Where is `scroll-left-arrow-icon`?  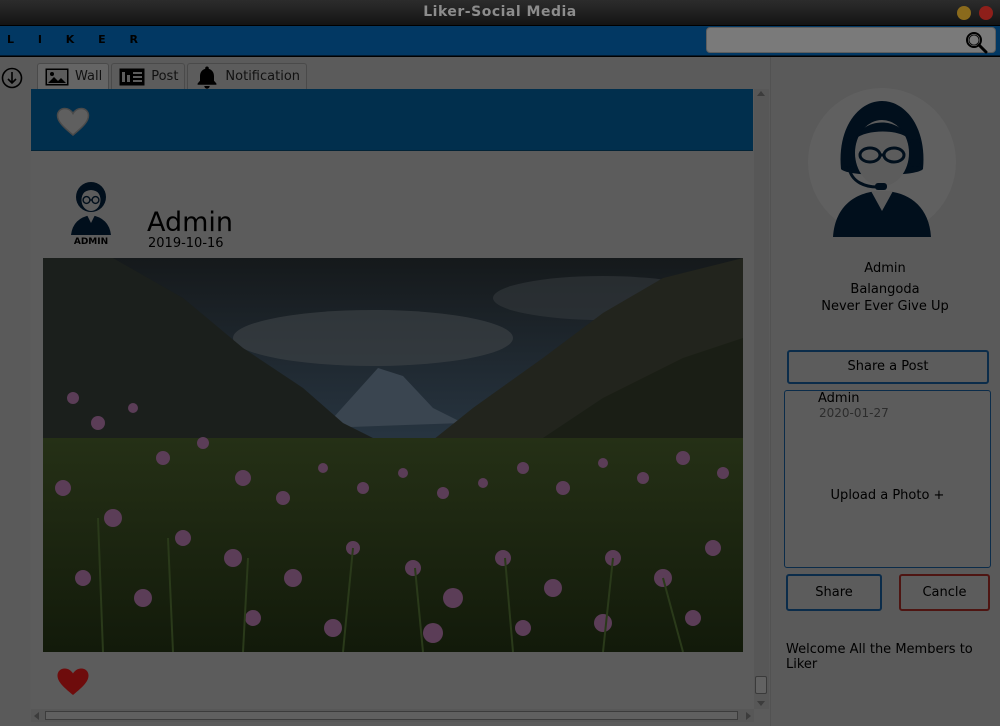 scroll-left-arrow-icon is located at coordinates (36, 716).